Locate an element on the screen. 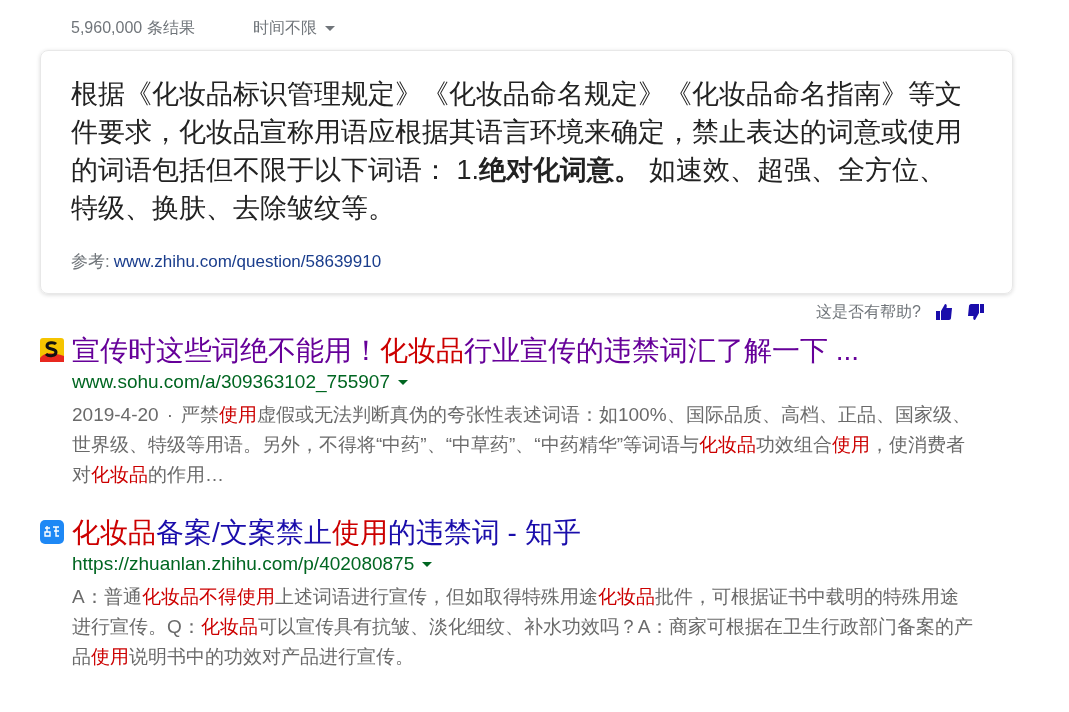 The width and height of the screenshot is (1069, 712). result-url: https://zhuanlan.zhihu.com/p/402080875 is located at coordinates (243, 564).